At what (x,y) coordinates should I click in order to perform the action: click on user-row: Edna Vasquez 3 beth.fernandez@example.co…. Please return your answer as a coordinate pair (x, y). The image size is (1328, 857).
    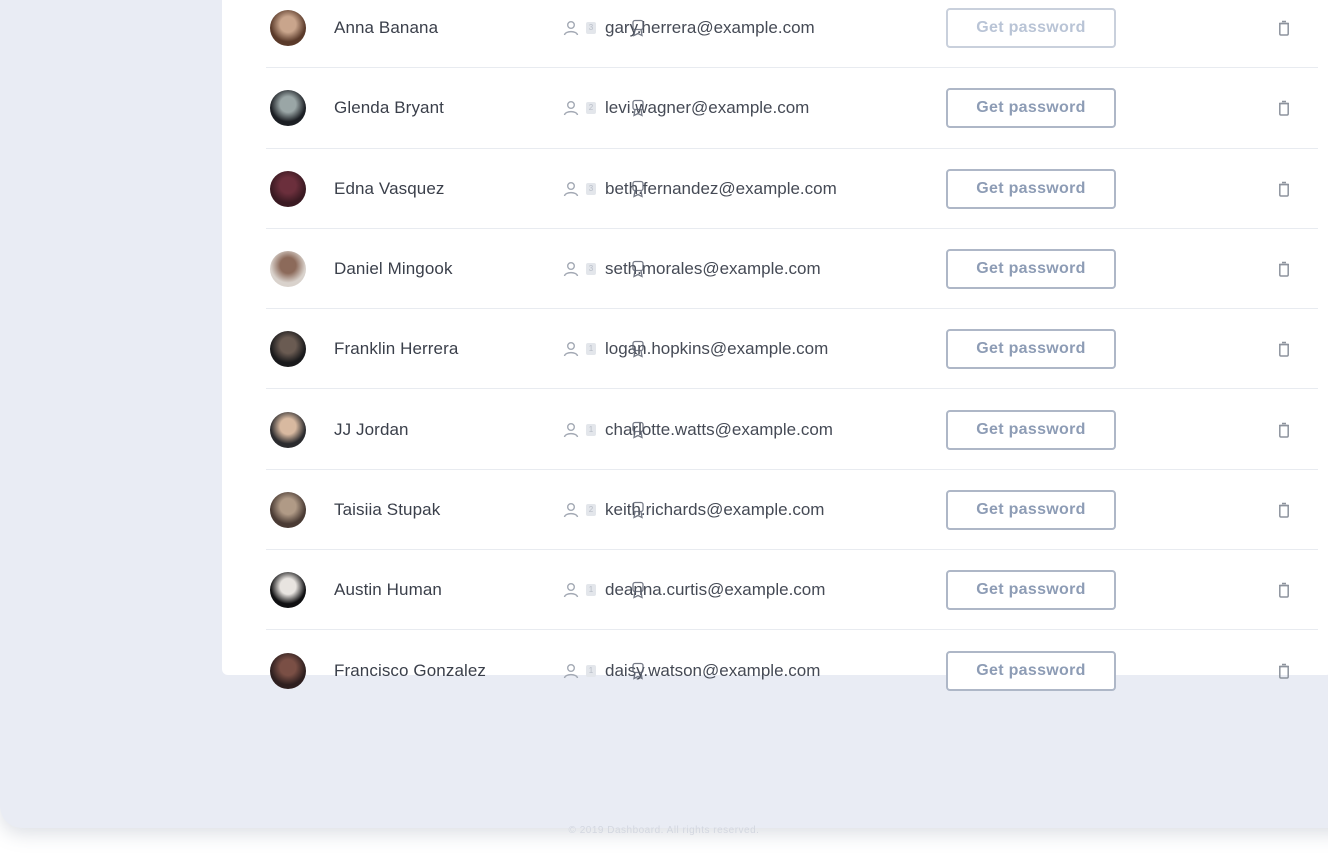
    Looking at the image, I should click on (775, 189).